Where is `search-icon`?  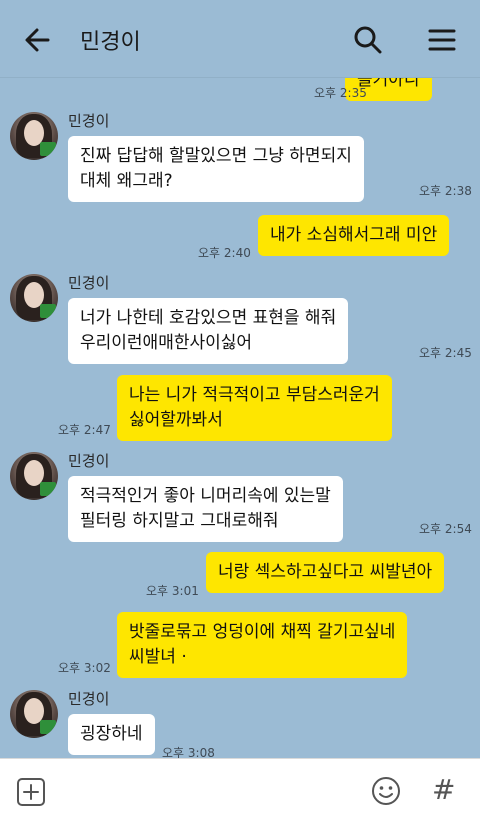 search-icon is located at coordinates (368, 40).